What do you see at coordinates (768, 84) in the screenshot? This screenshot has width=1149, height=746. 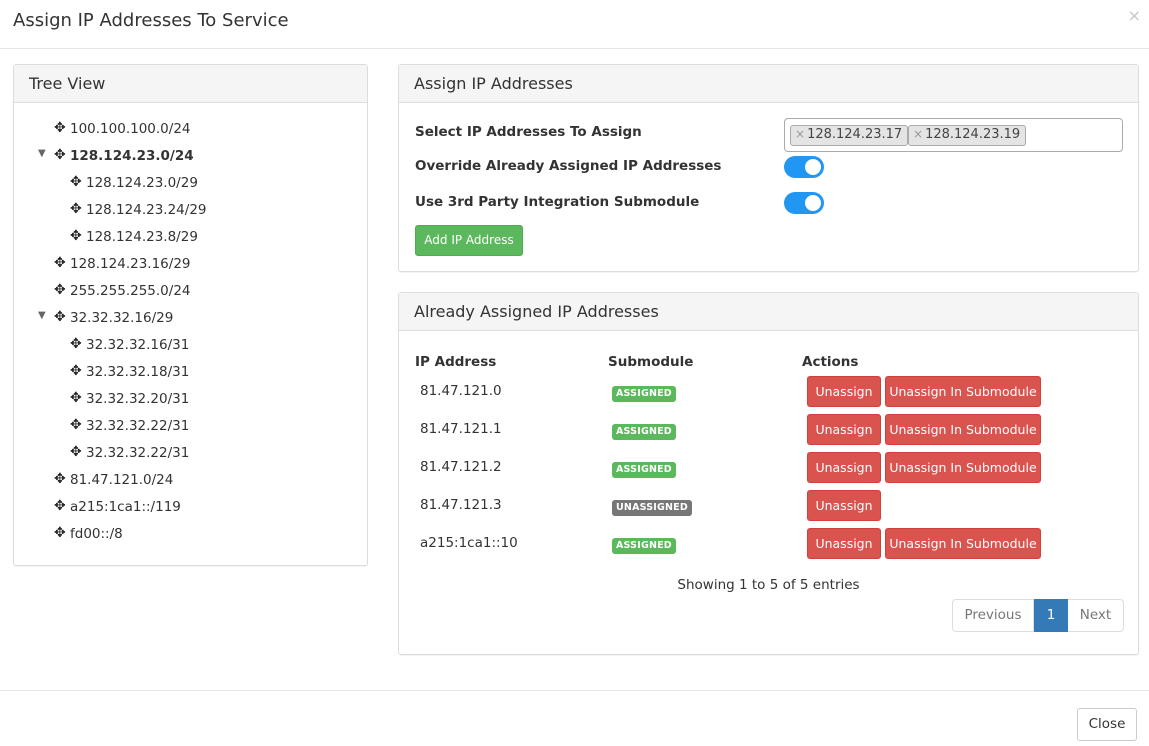 I see `assign-ip-heading: Assign IP Addresses` at bounding box center [768, 84].